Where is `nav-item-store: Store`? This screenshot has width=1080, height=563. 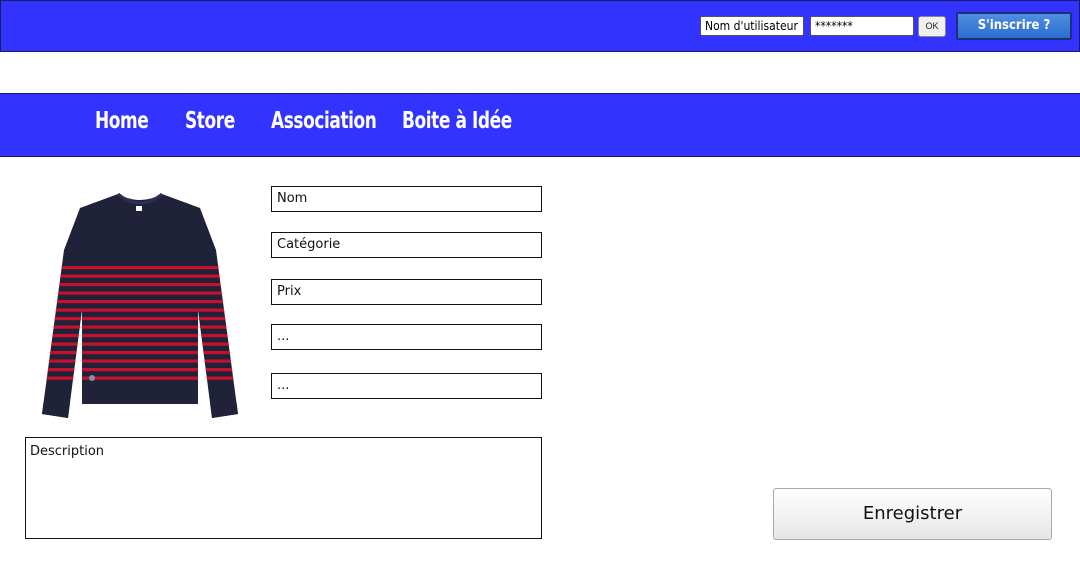 nav-item-store: Store is located at coordinates (210, 121).